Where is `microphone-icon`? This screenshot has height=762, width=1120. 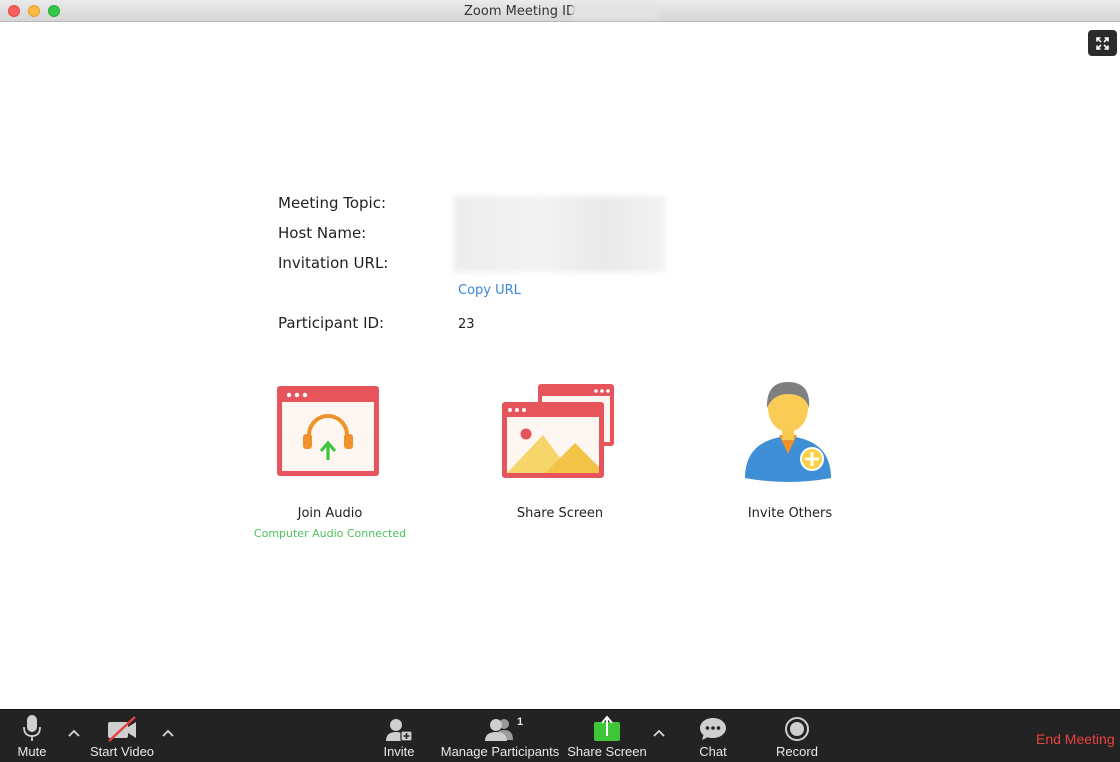 microphone-icon is located at coordinates (32, 728).